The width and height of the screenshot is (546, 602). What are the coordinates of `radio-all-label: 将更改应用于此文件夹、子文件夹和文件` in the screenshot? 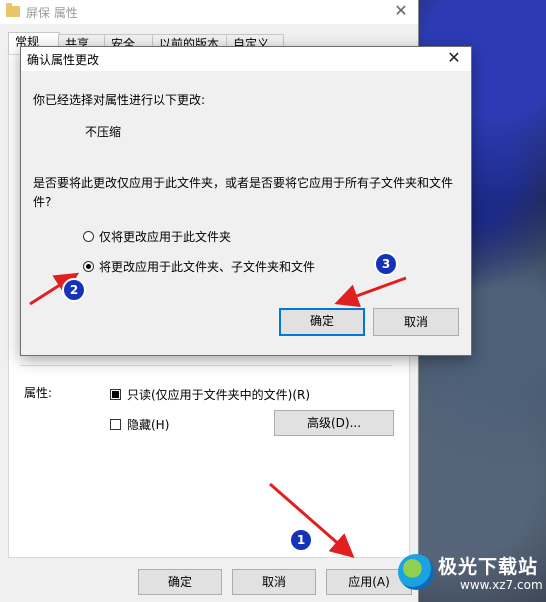 It's located at (207, 267).